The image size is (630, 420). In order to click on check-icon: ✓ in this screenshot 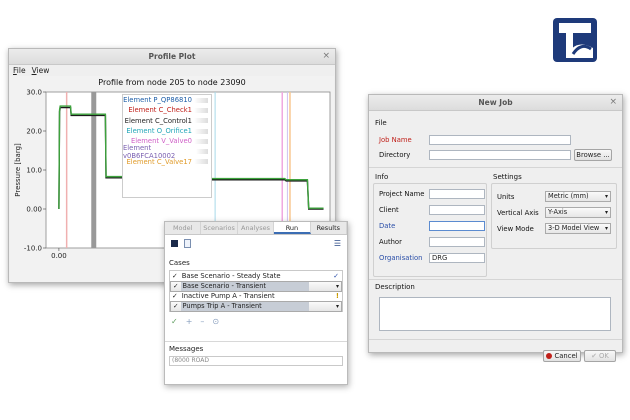, I will do `click(174, 321)`.